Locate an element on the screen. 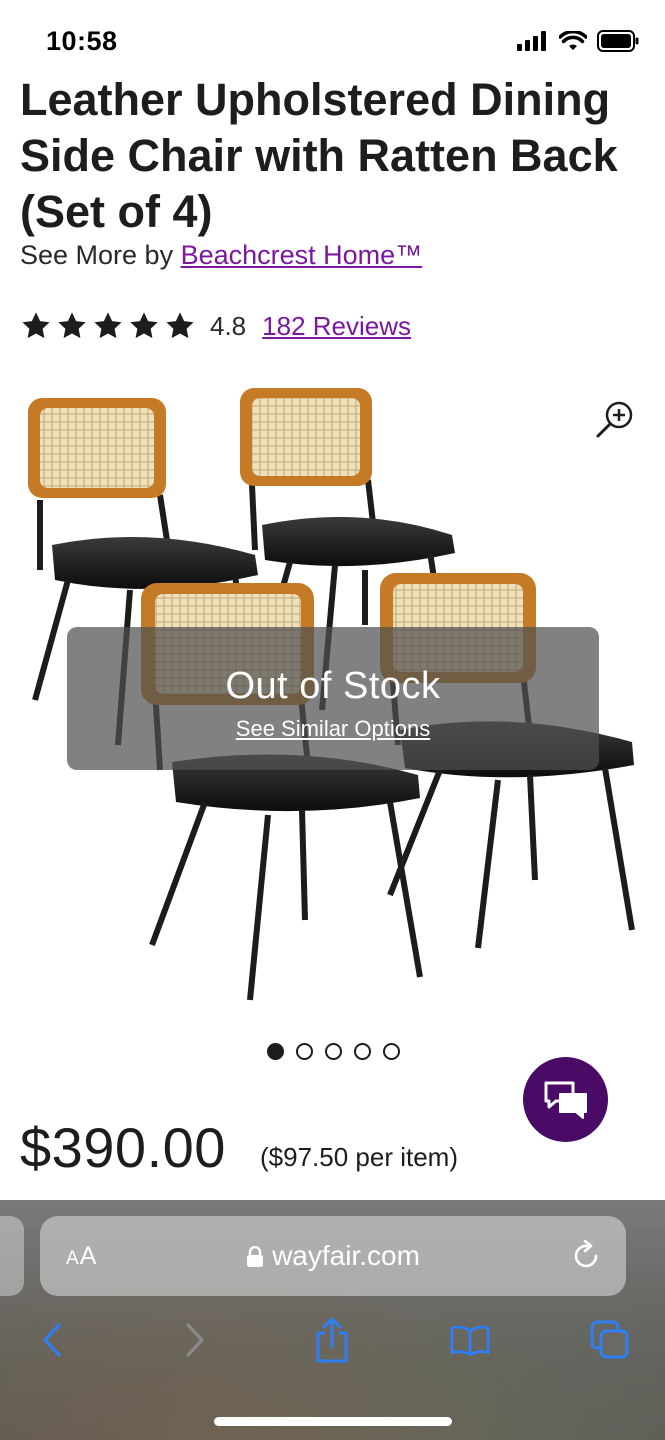 The height and width of the screenshot is (1440, 665). price-per-item: ($97.50 per item) is located at coordinates (359, 1157).